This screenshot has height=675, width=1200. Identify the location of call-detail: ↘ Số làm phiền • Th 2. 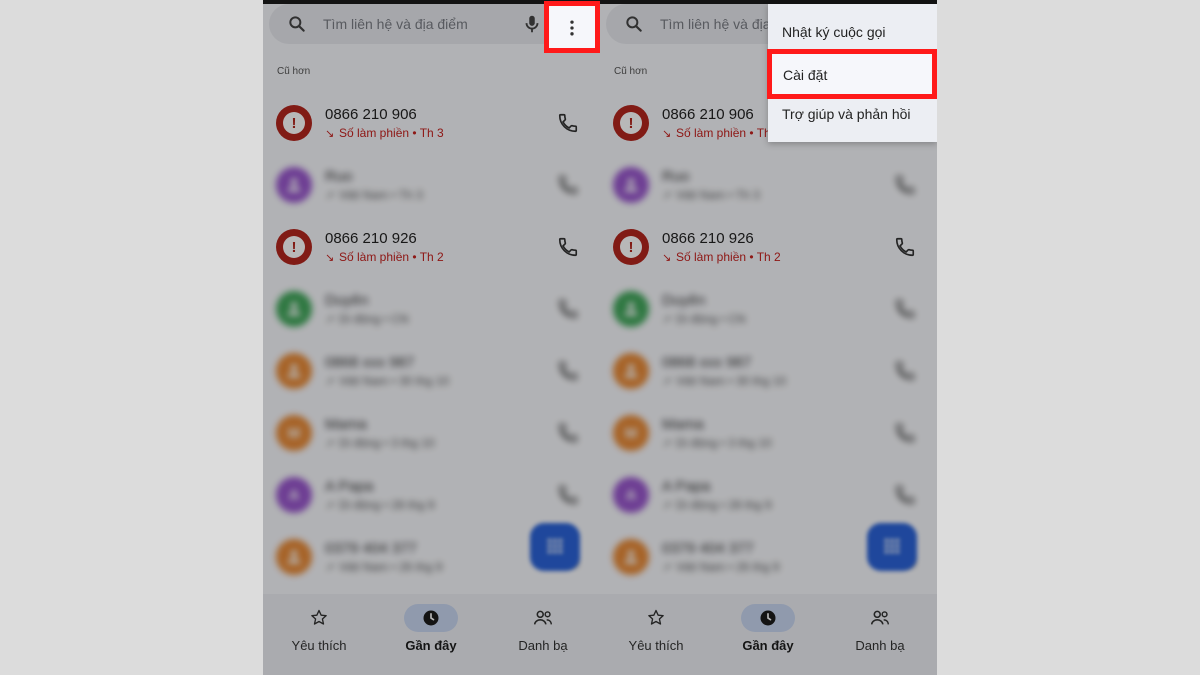
(384, 257).